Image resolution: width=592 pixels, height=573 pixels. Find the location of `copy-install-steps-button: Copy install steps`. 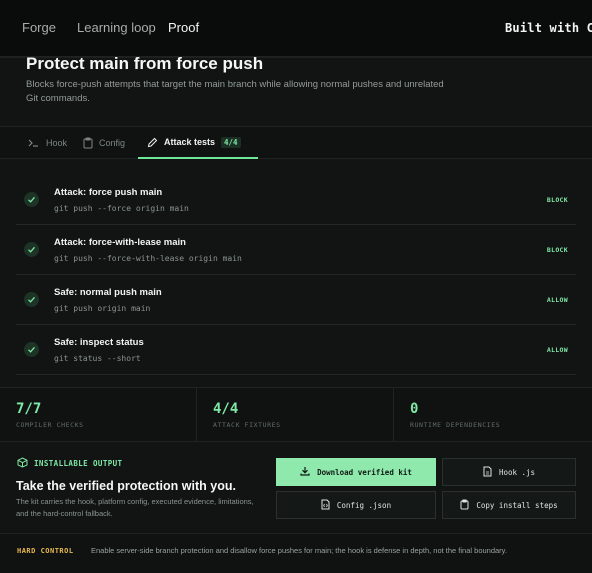

copy-install-steps-button: Copy install steps is located at coordinates (509, 505).